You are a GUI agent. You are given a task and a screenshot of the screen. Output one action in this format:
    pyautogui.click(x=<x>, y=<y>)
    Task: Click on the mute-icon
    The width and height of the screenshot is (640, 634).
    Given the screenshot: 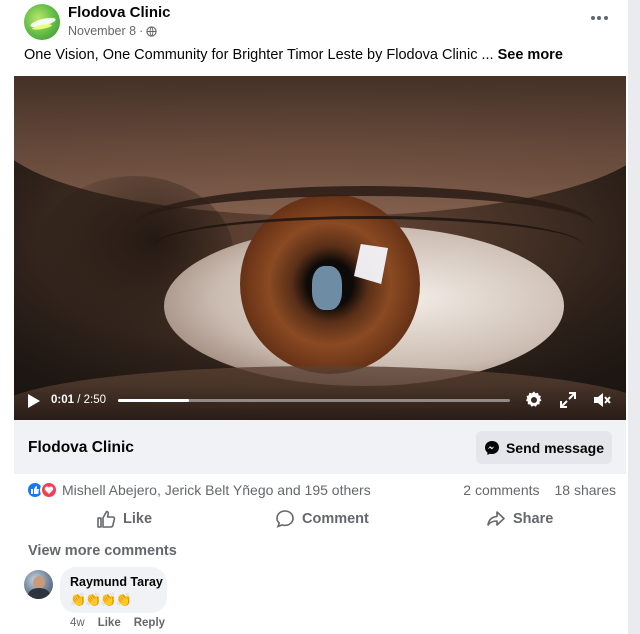 What is the action you would take?
    pyautogui.click(x=602, y=400)
    